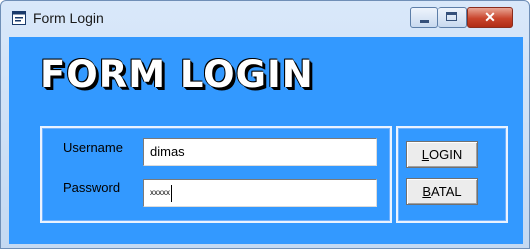 The height and width of the screenshot is (249, 530). Describe the element at coordinates (160, 192) in the screenshot. I see `password-value: xxxxx` at that location.